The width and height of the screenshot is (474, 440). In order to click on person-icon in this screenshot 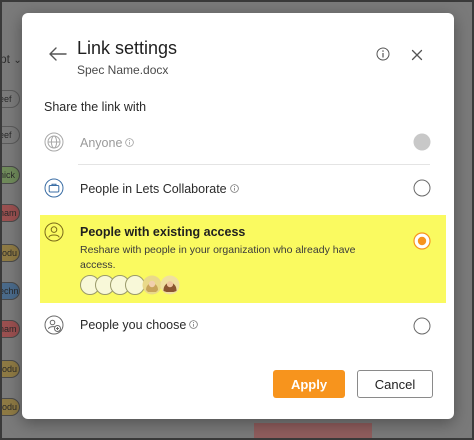, I will do `click(54, 232)`.